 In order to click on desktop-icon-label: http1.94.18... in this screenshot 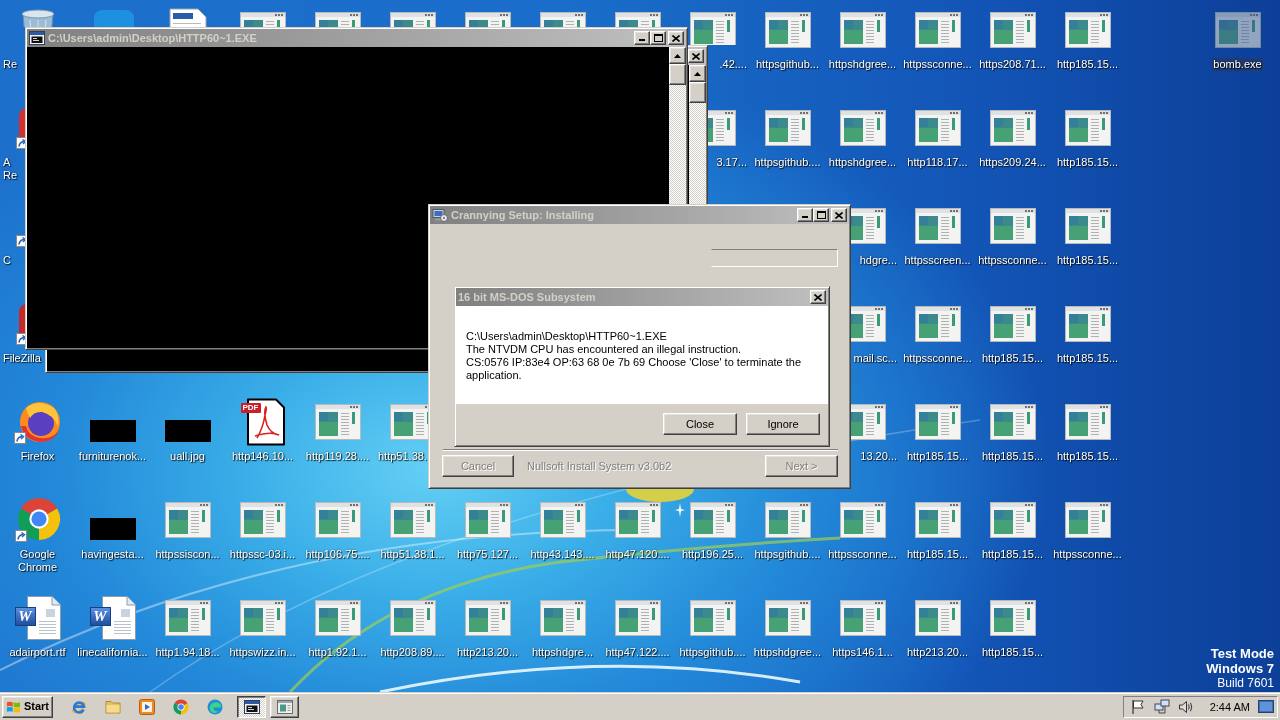, I will do `click(187, 652)`.